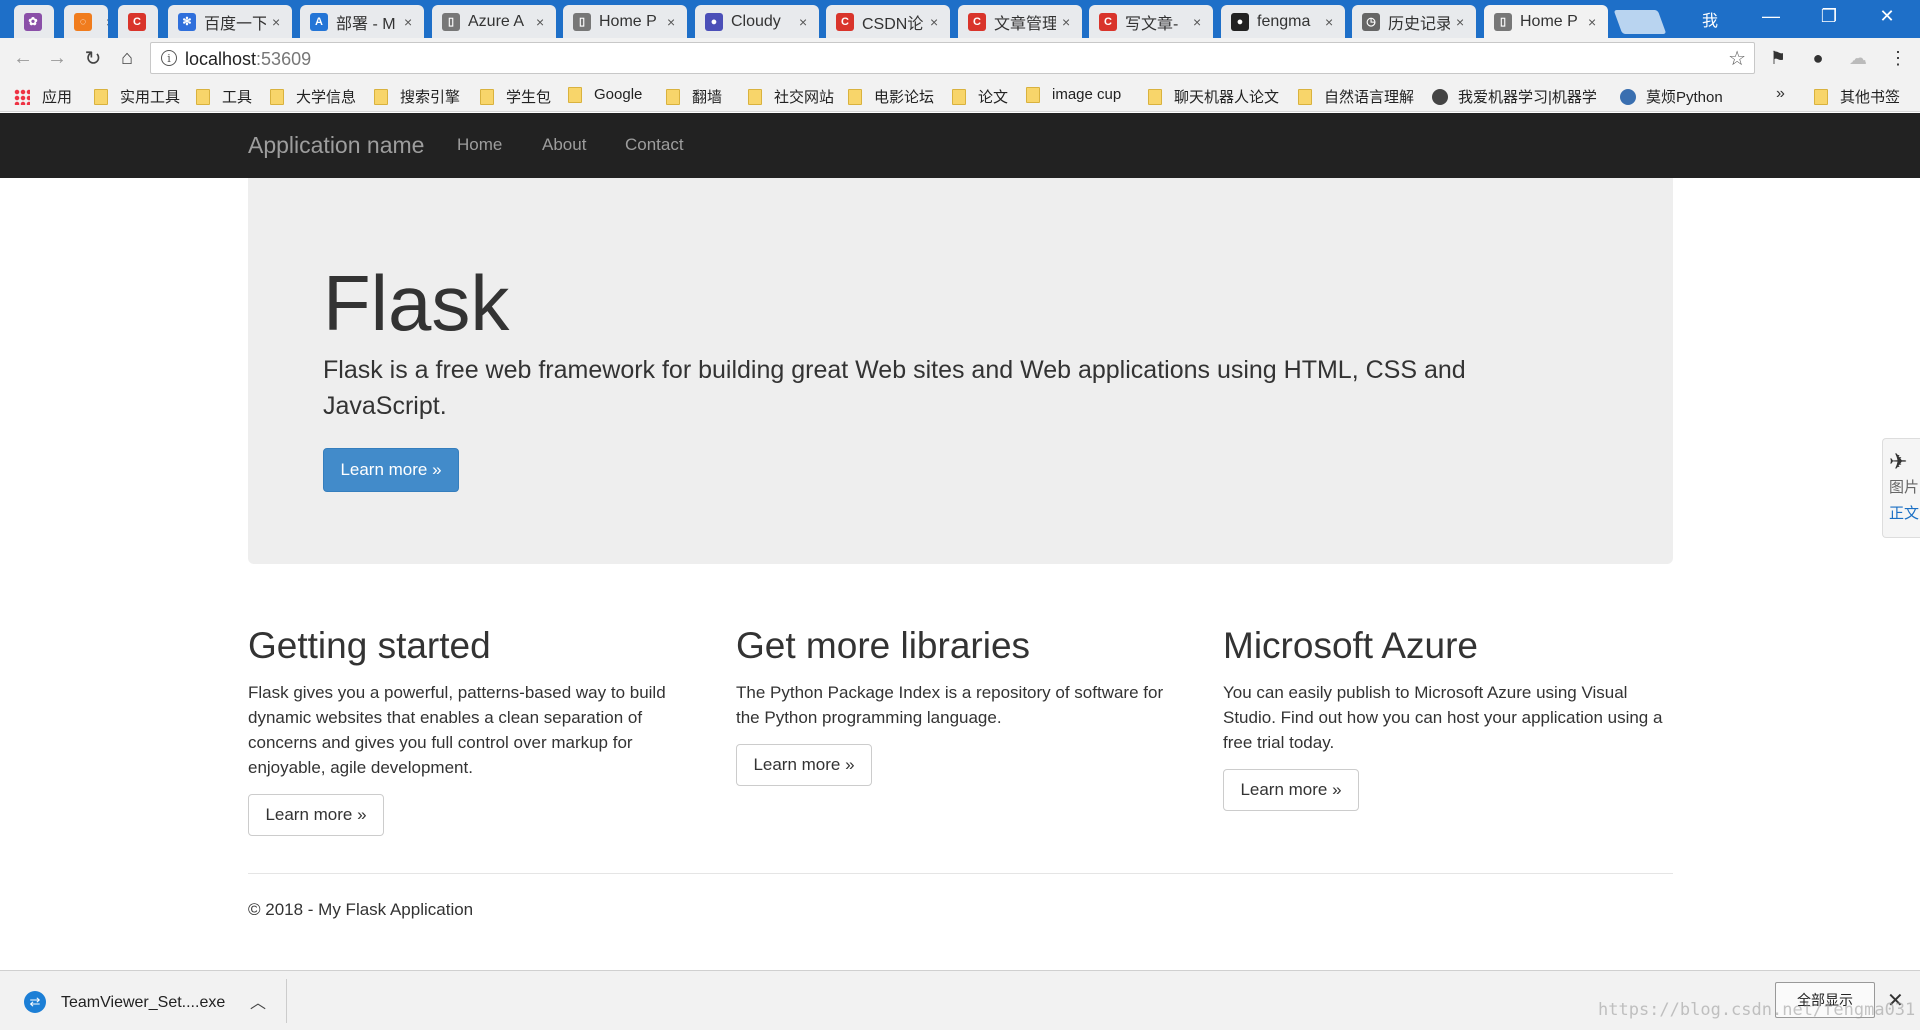 The height and width of the screenshot is (1030, 1920). What do you see at coordinates (127, 58) in the screenshot?
I see `home-icon: ⌂` at bounding box center [127, 58].